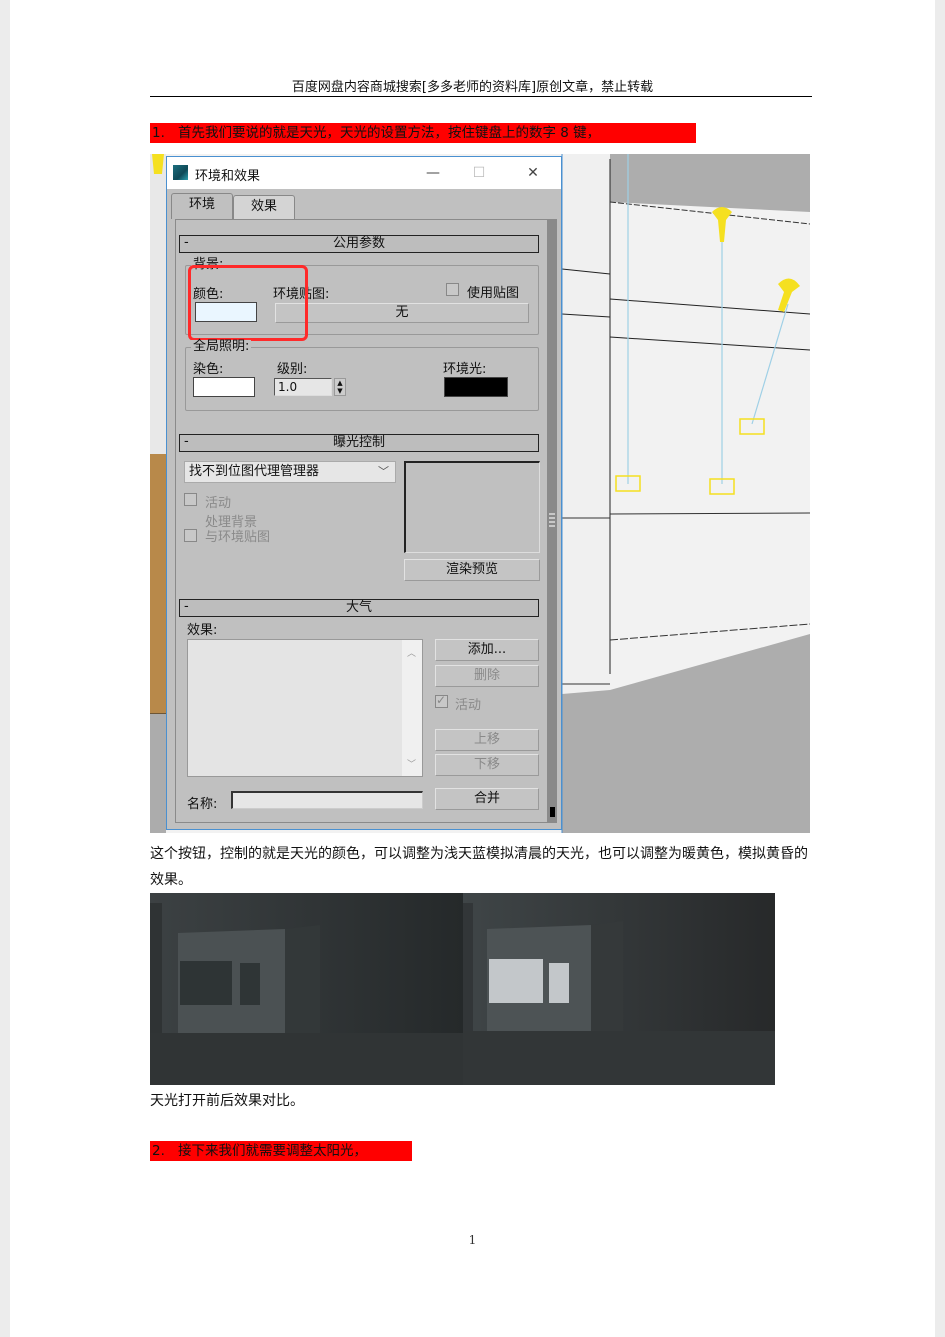  I want to click on step-1-heading: 1. 首先我们要说的就是天光，天光的设置方法，按住键盘上的数字 8 键，, so click(423, 133).